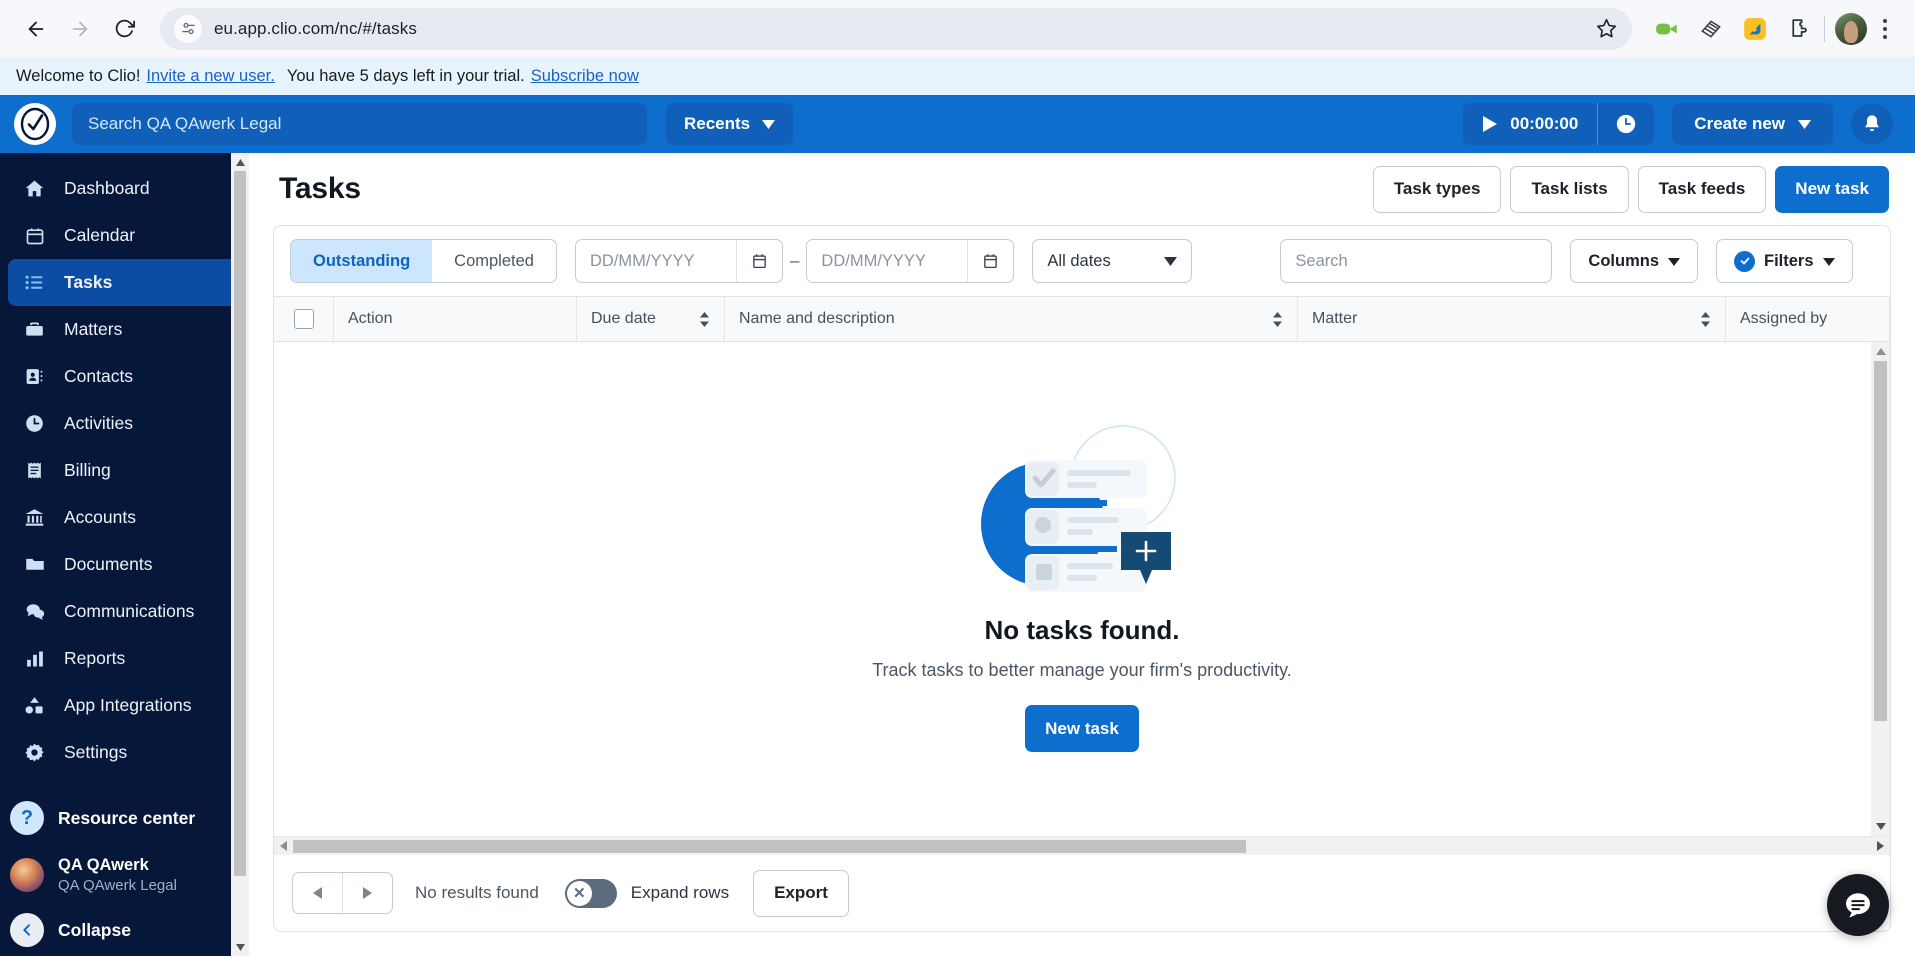 This screenshot has height=975, width=1915. What do you see at coordinates (1171, 261) in the screenshot?
I see `chevron-down-icon` at bounding box center [1171, 261].